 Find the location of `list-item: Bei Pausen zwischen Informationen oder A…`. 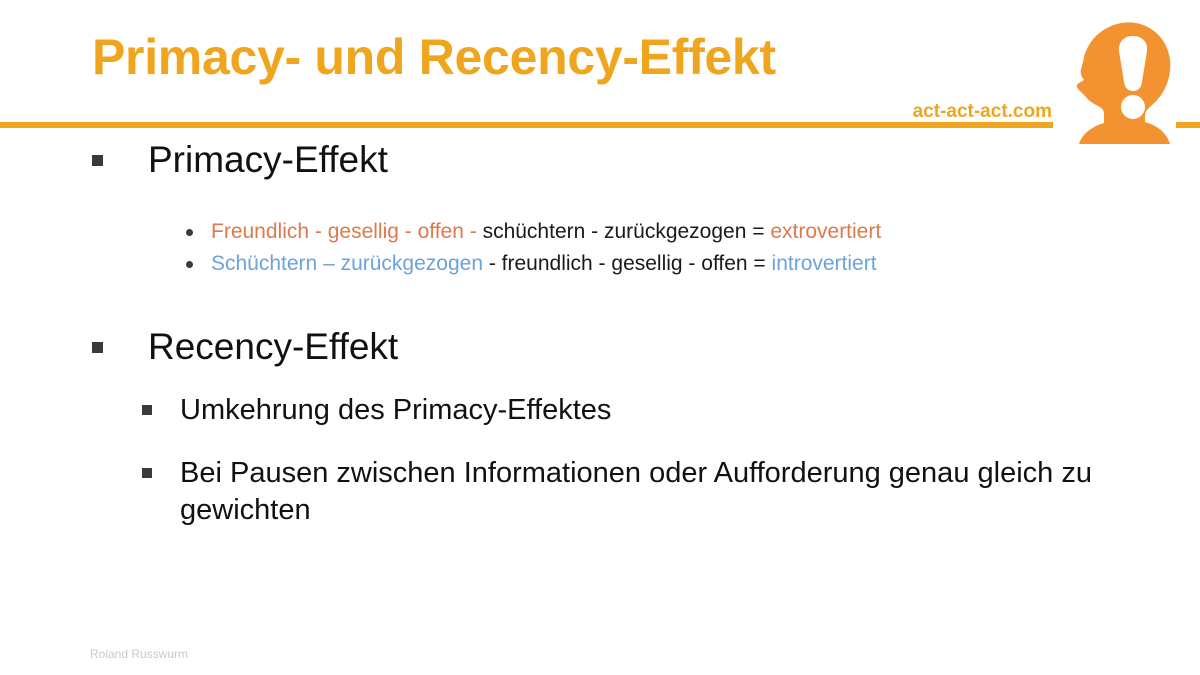

list-item: Bei Pausen zwischen Informationen oder A… is located at coordinates (600, 492).